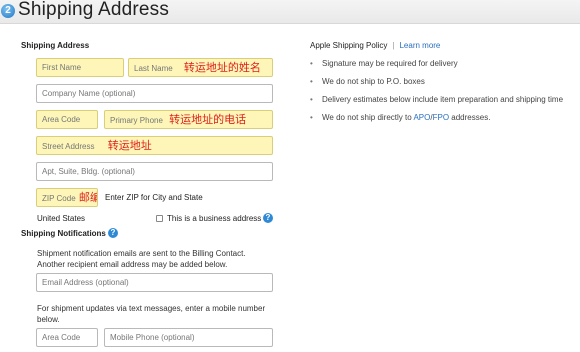 The width and height of the screenshot is (580, 352). Describe the element at coordinates (154, 171) in the screenshot. I see `apt-suite-input: Apt, Suite, Bldg. (optional)` at that location.